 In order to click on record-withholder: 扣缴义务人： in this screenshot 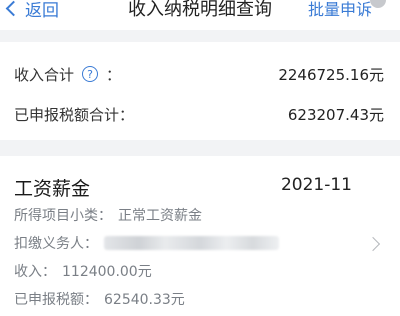, I will do `click(146, 243)`.